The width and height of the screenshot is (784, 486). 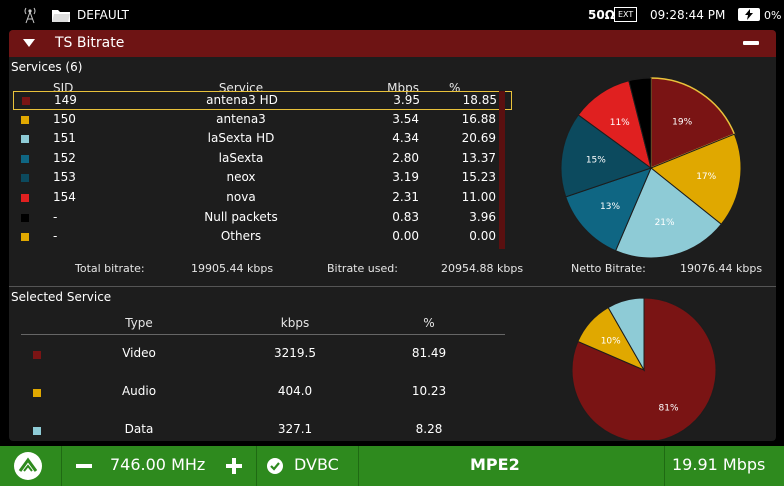 I want to click on service-name-cell: antena3, so click(x=241, y=118).